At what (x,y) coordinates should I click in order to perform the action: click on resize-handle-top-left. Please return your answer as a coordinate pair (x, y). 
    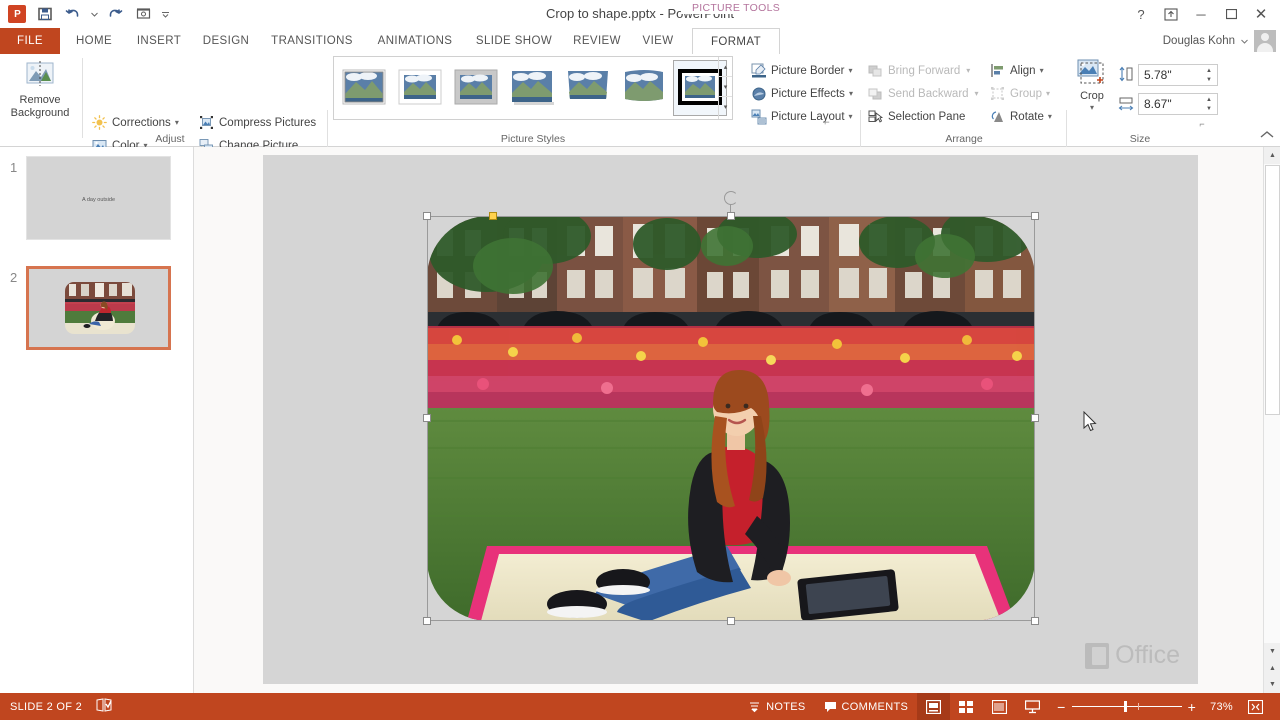
    Looking at the image, I should click on (427, 216).